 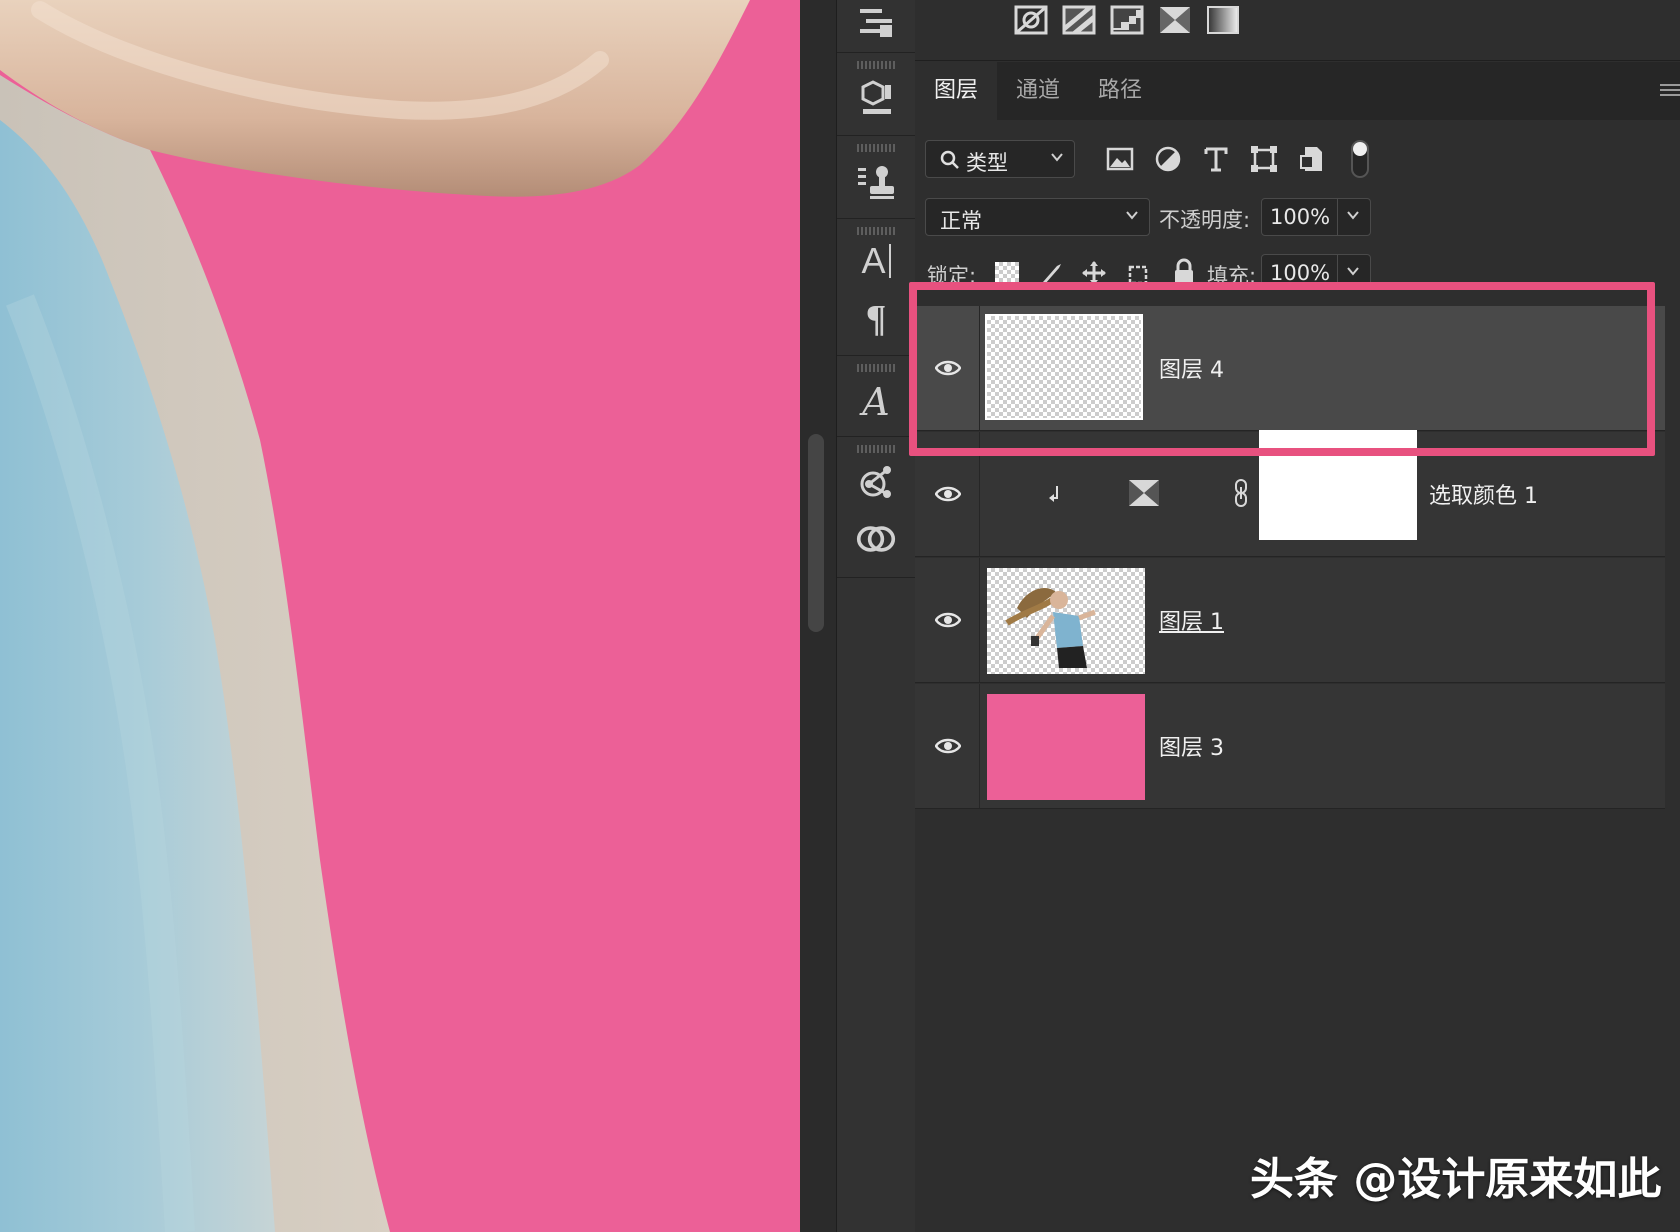 I want to click on smart-object-filter-icon, so click(x=1312, y=159).